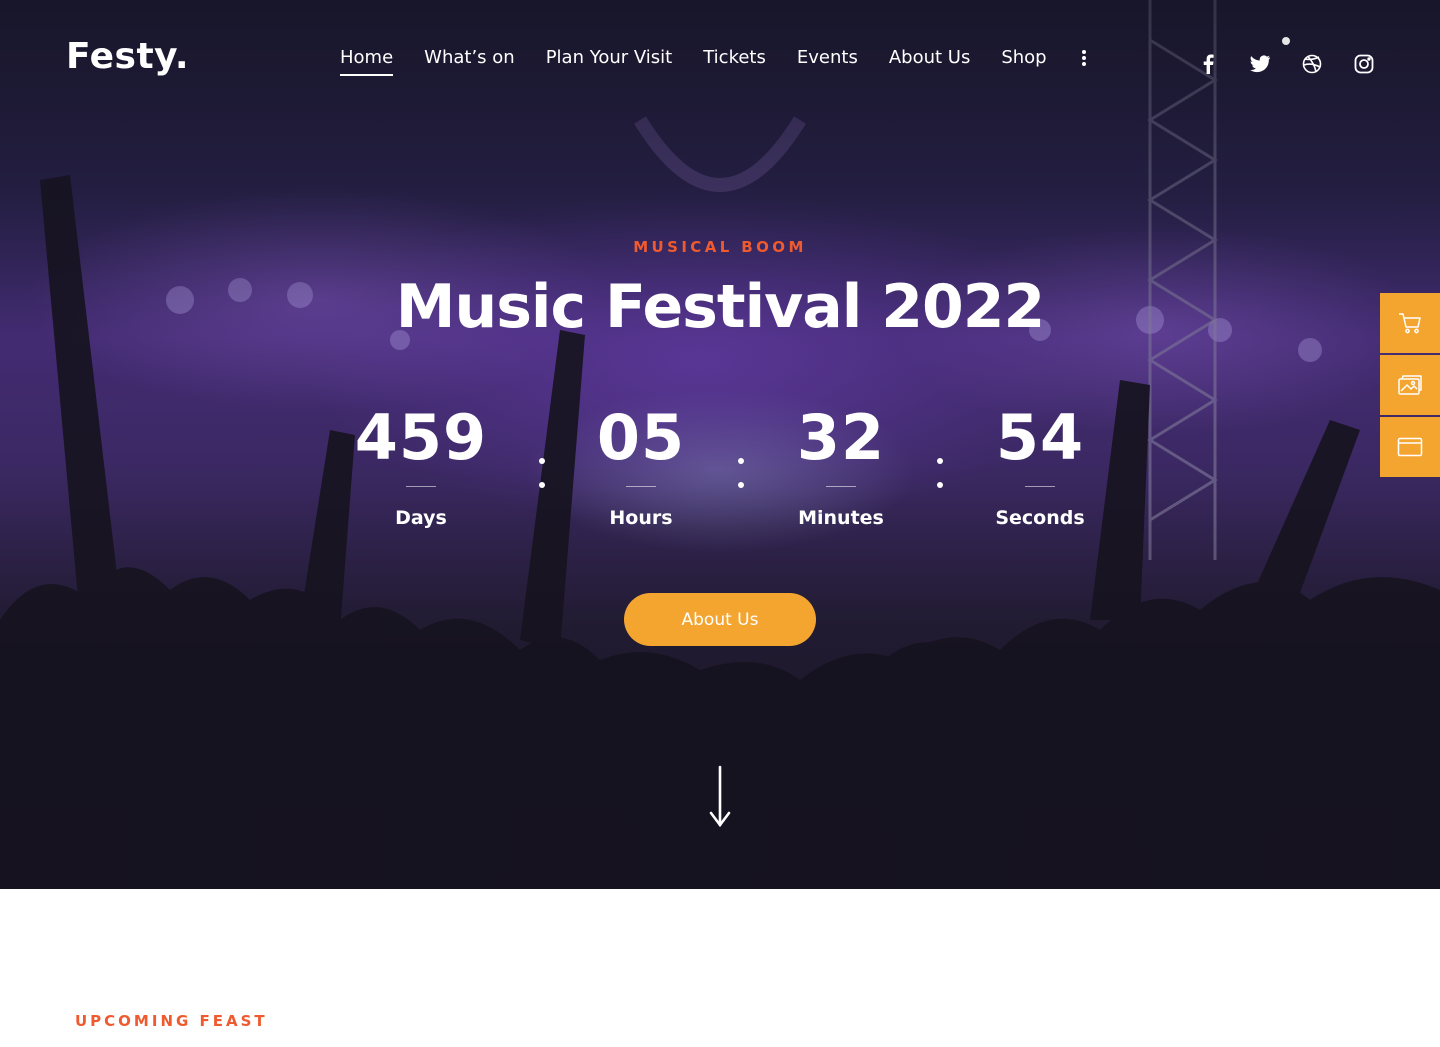 The width and height of the screenshot is (1440, 1047). What do you see at coordinates (641, 437) in the screenshot?
I see `countdown-hours-value: 05` at bounding box center [641, 437].